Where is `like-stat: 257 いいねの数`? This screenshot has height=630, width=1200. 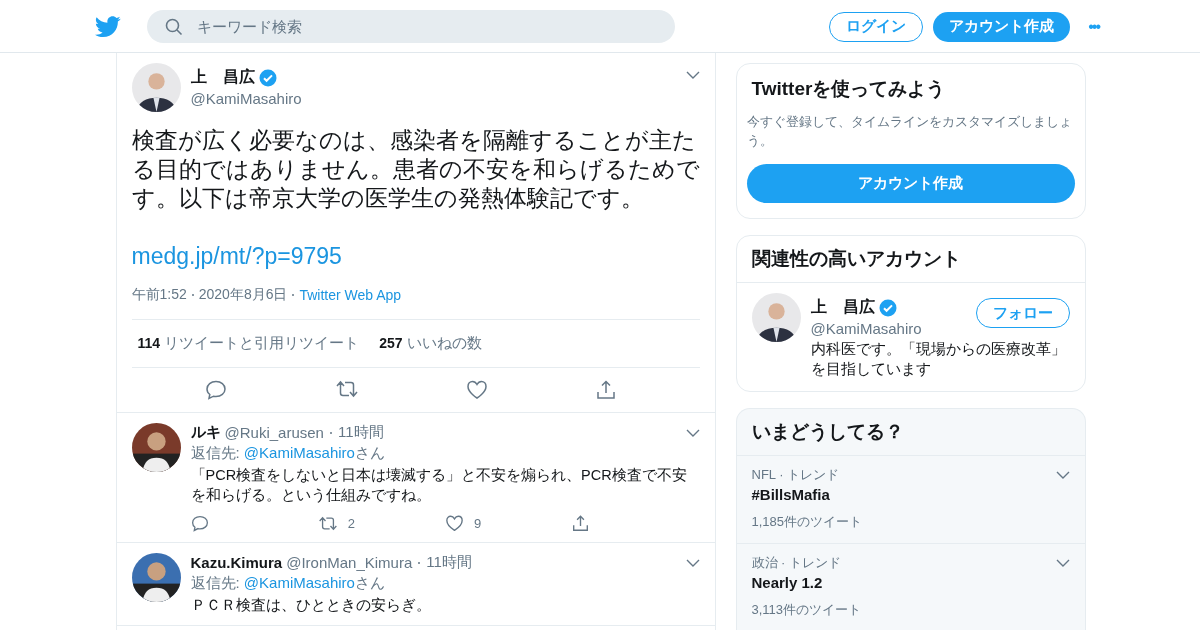 like-stat: 257 いいねの数 is located at coordinates (430, 343).